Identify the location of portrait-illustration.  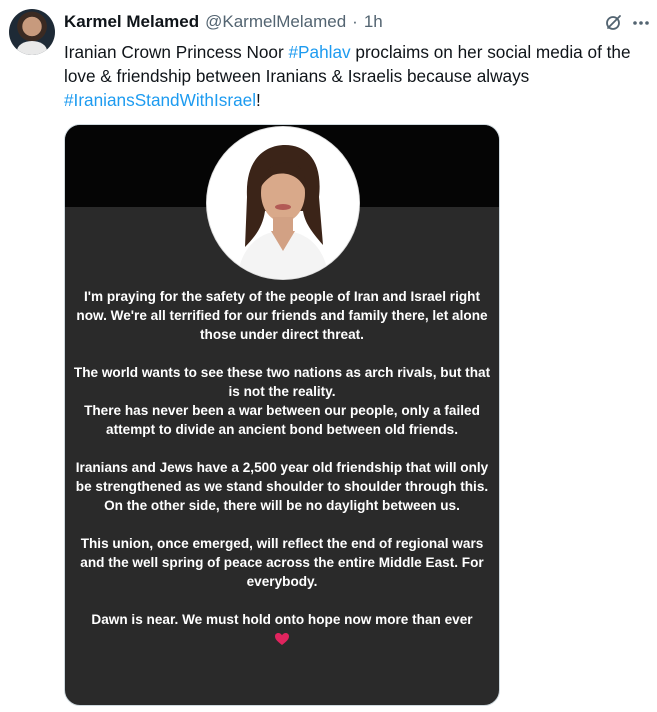
(283, 203).